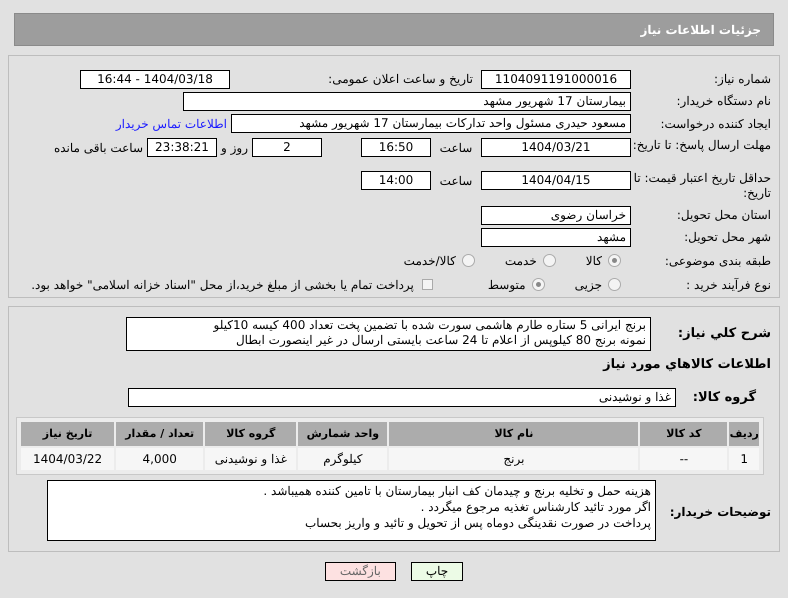  Describe the element at coordinates (556, 180) in the screenshot. I see `input-field: 1404/04/15` at that location.